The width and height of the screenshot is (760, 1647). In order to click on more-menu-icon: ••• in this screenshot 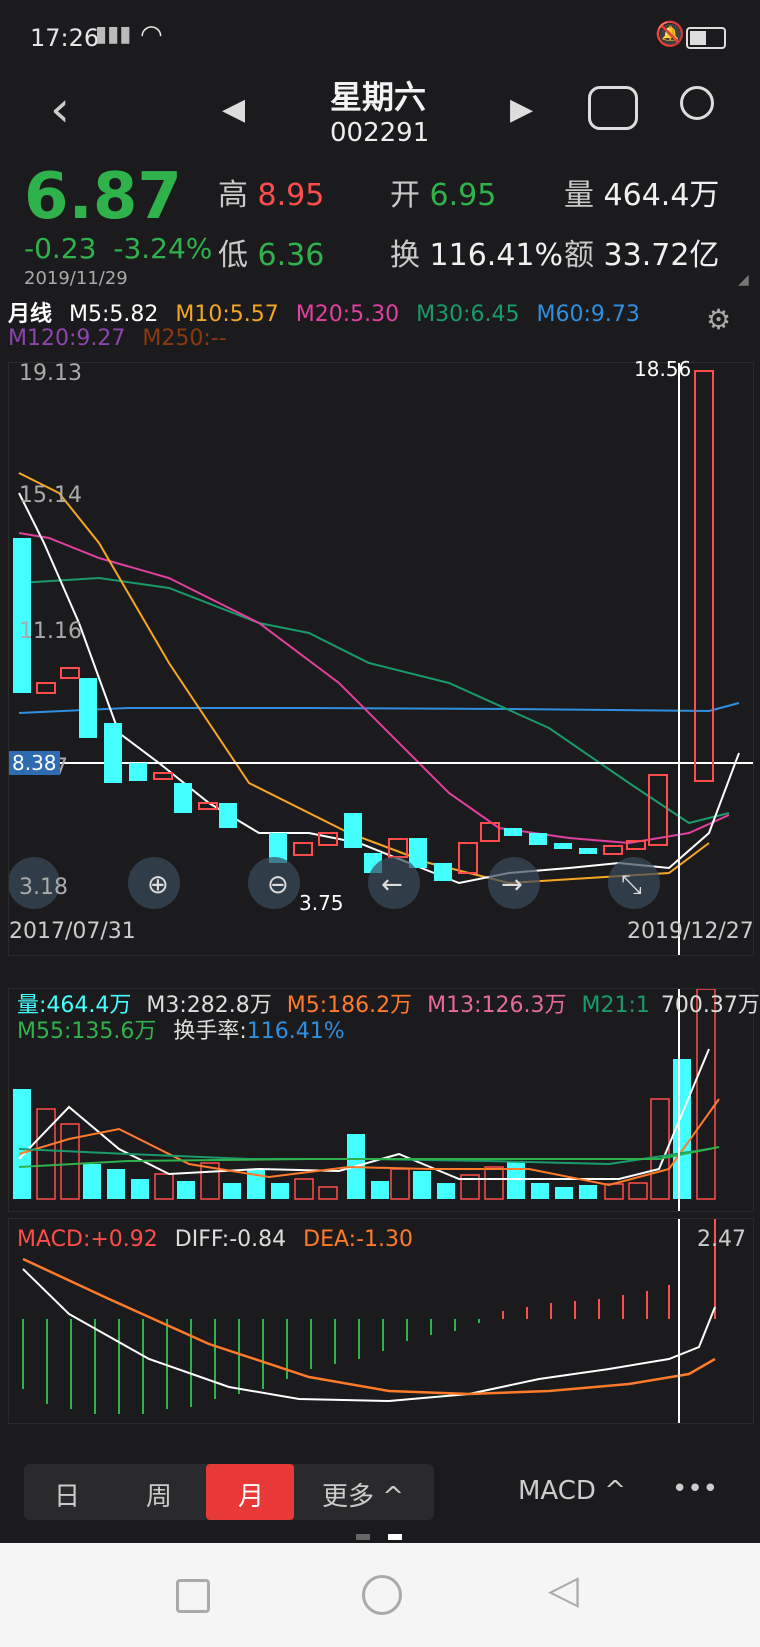, I will do `click(695, 1489)`.